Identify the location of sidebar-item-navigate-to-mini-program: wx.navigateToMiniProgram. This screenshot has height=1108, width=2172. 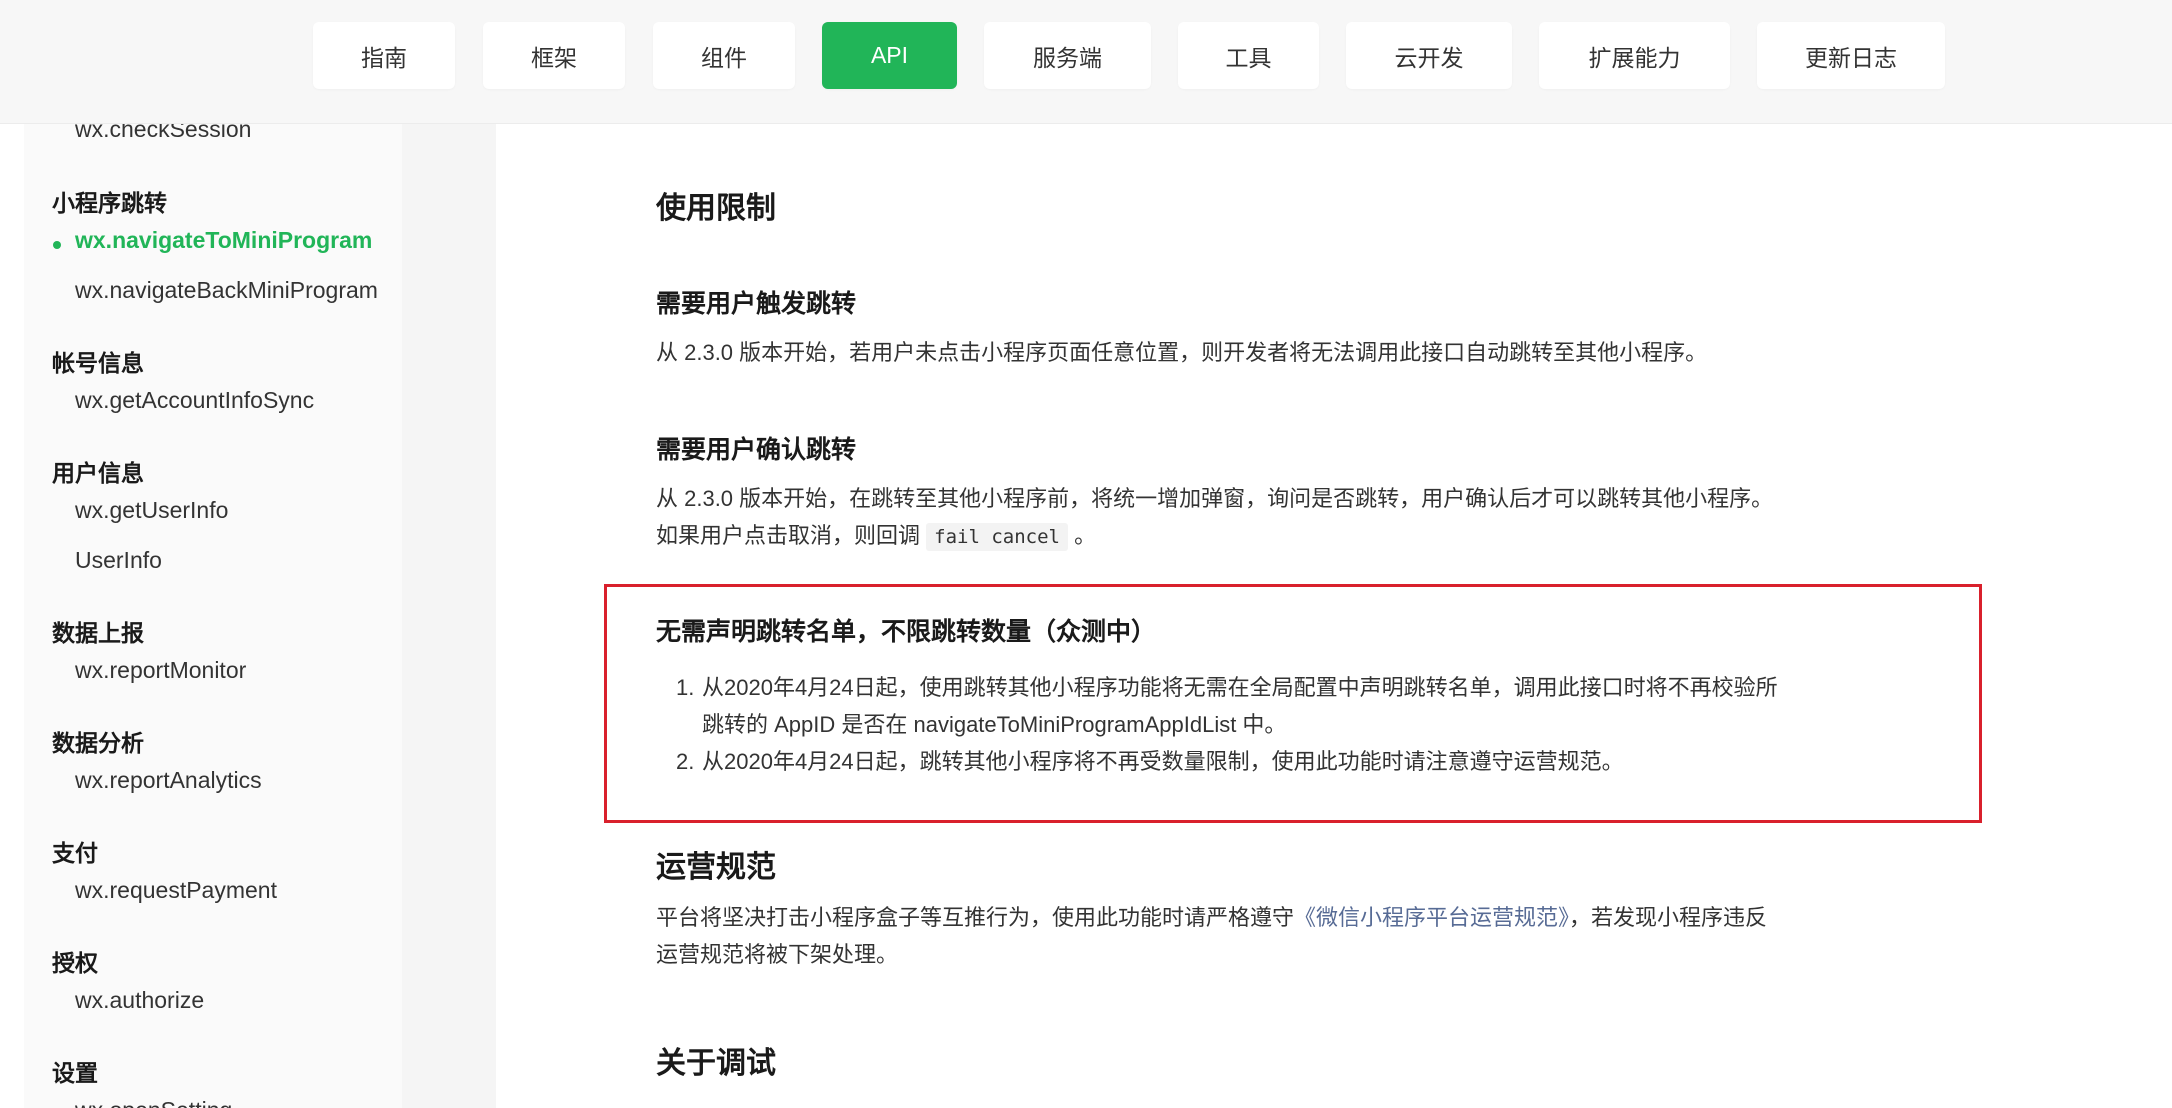
(223, 240).